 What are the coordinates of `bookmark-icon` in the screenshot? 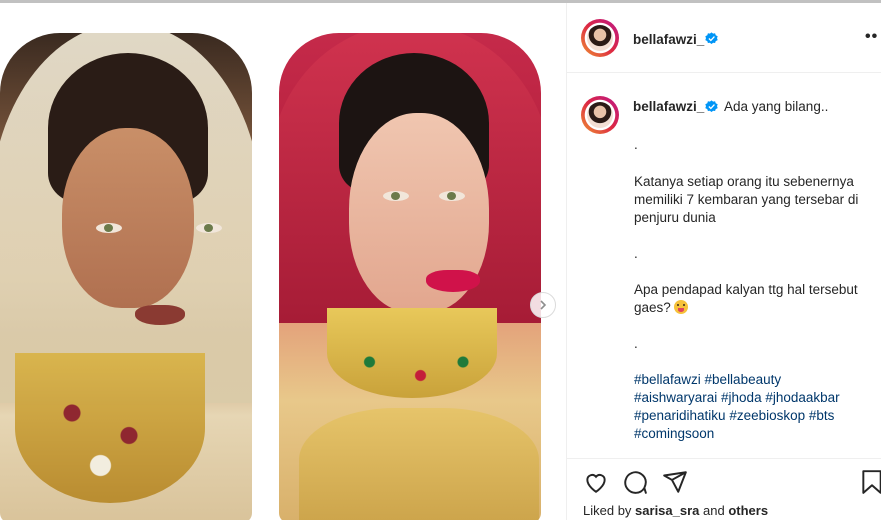 It's located at (870, 482).